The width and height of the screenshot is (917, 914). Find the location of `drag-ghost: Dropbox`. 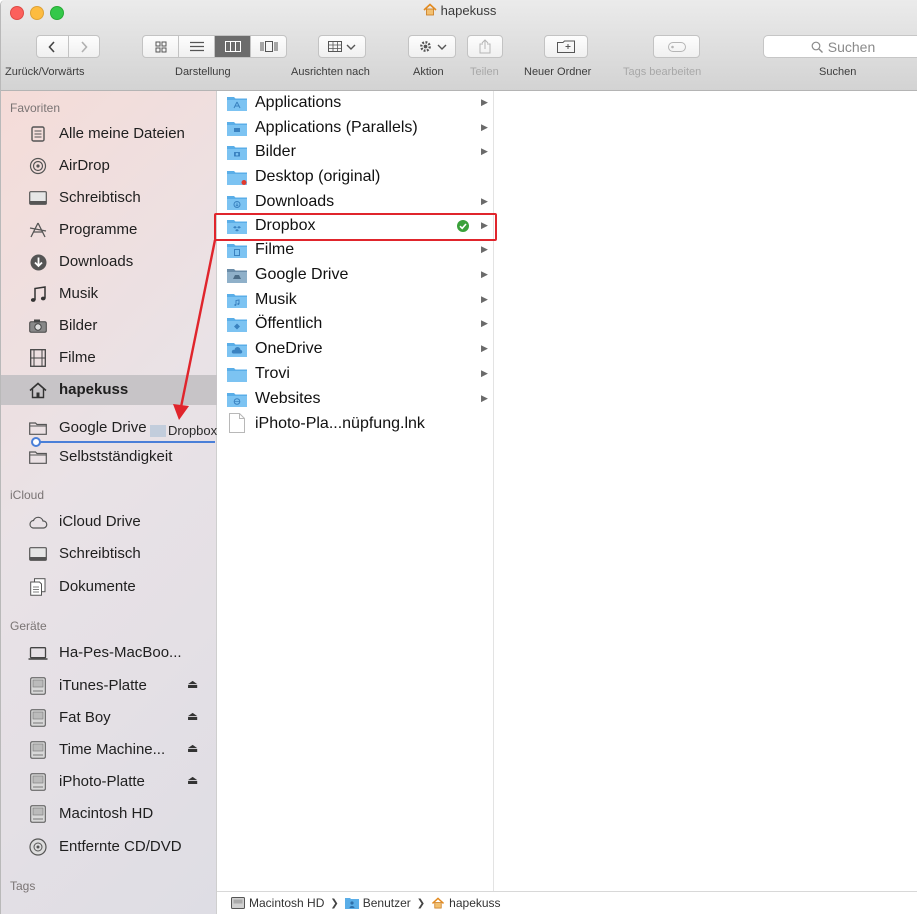

drag-ghost: Dropbox is located at coordinates (183, 430).